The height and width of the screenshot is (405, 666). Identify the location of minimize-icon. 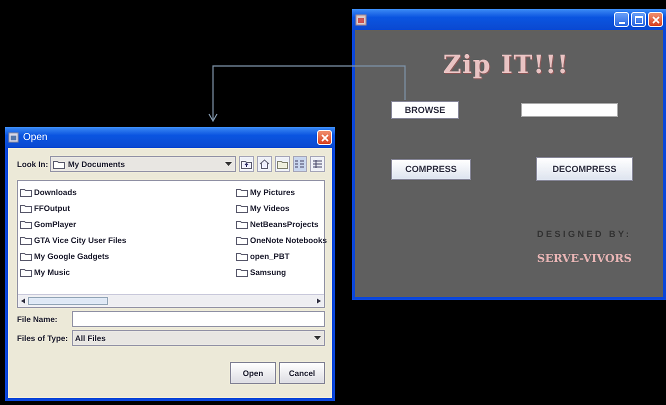
(621, 23).